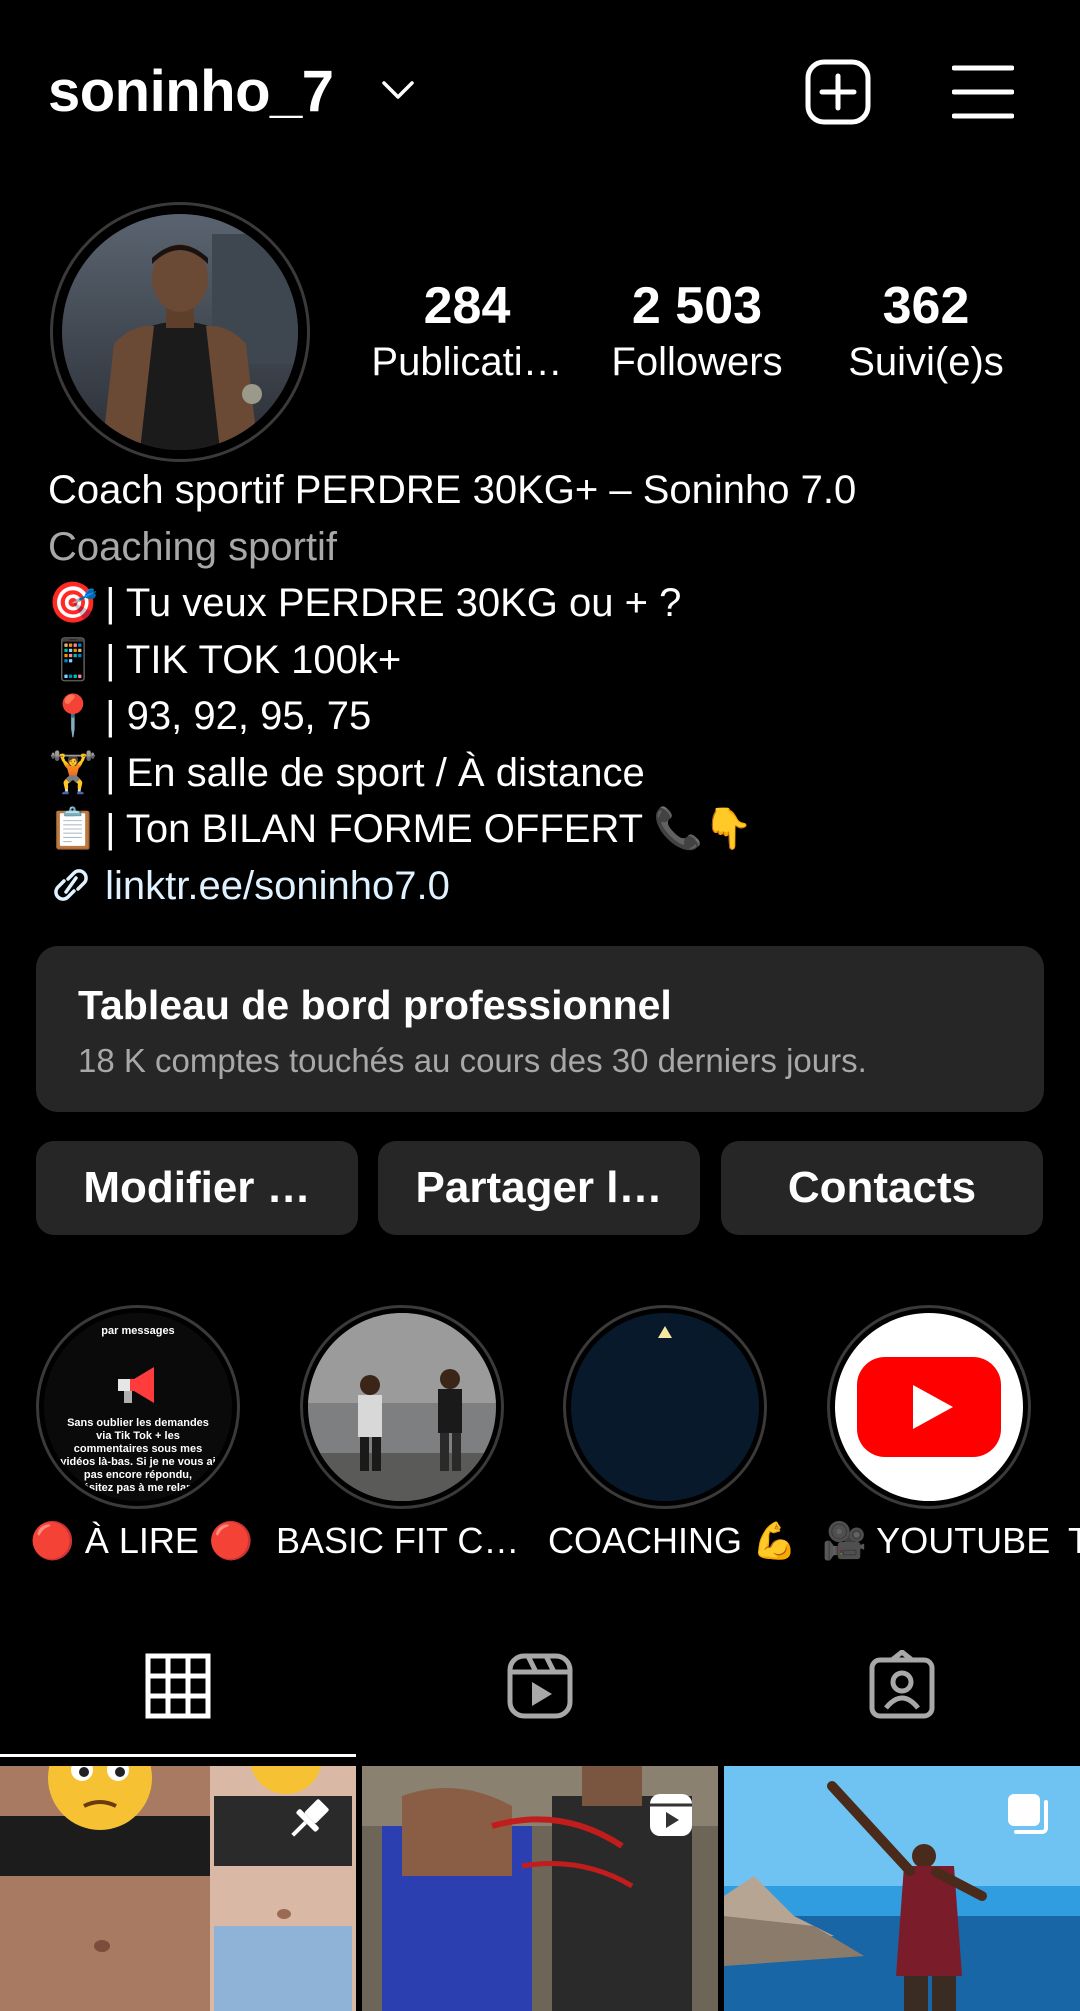 Image resolution: width=1080 pixels, height=2011 pixels. Describe the element at coordinates (73, 716) in the screenshot. I see `pin-icon: 📍` at that location.